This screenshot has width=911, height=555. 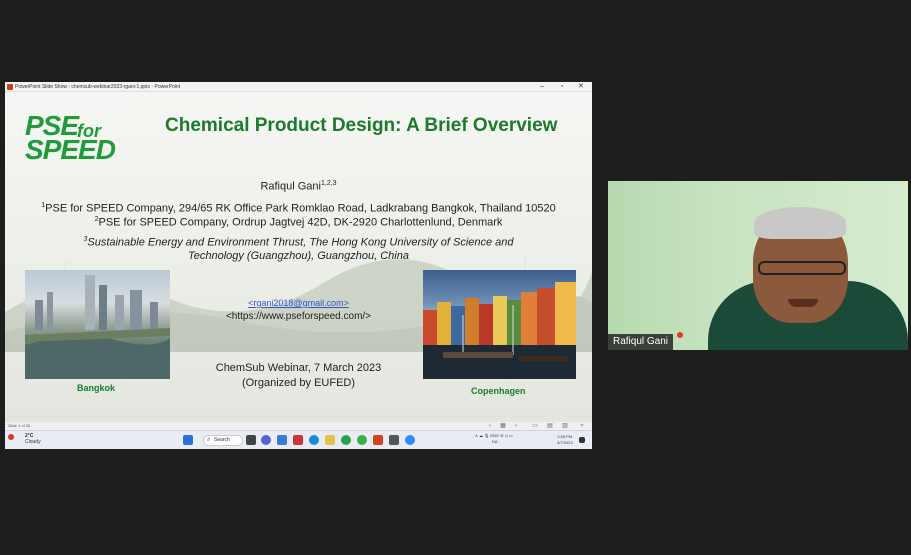 What do you see at coordinates (499, 330) in the screenshot?
I see `copenhagen-nyhavn-image` at bounding box center [499, 330].